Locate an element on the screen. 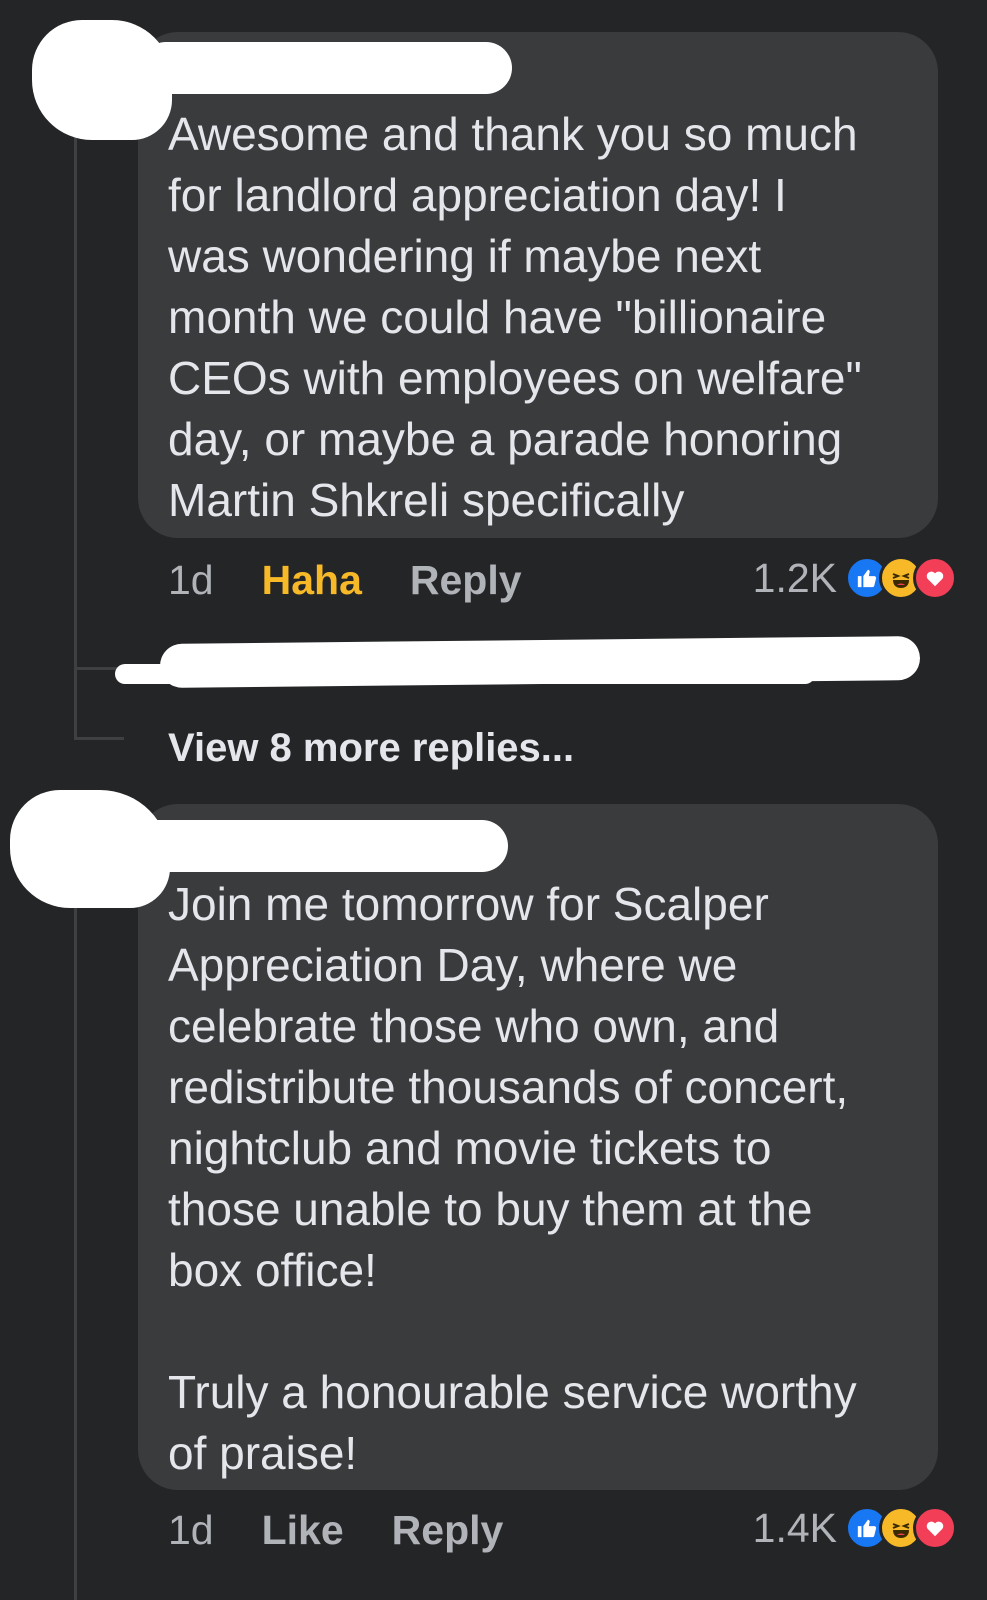 Image resolution: width=987 pixels, height=1600 pixels. haha-reaction-button: Haha is located at coordinates (312, 580).